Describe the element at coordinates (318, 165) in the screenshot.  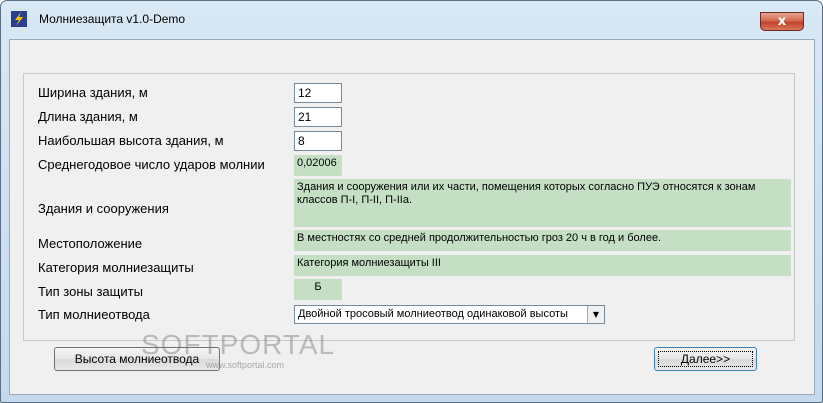
I see `strikes-value: 0,02006` at that location.